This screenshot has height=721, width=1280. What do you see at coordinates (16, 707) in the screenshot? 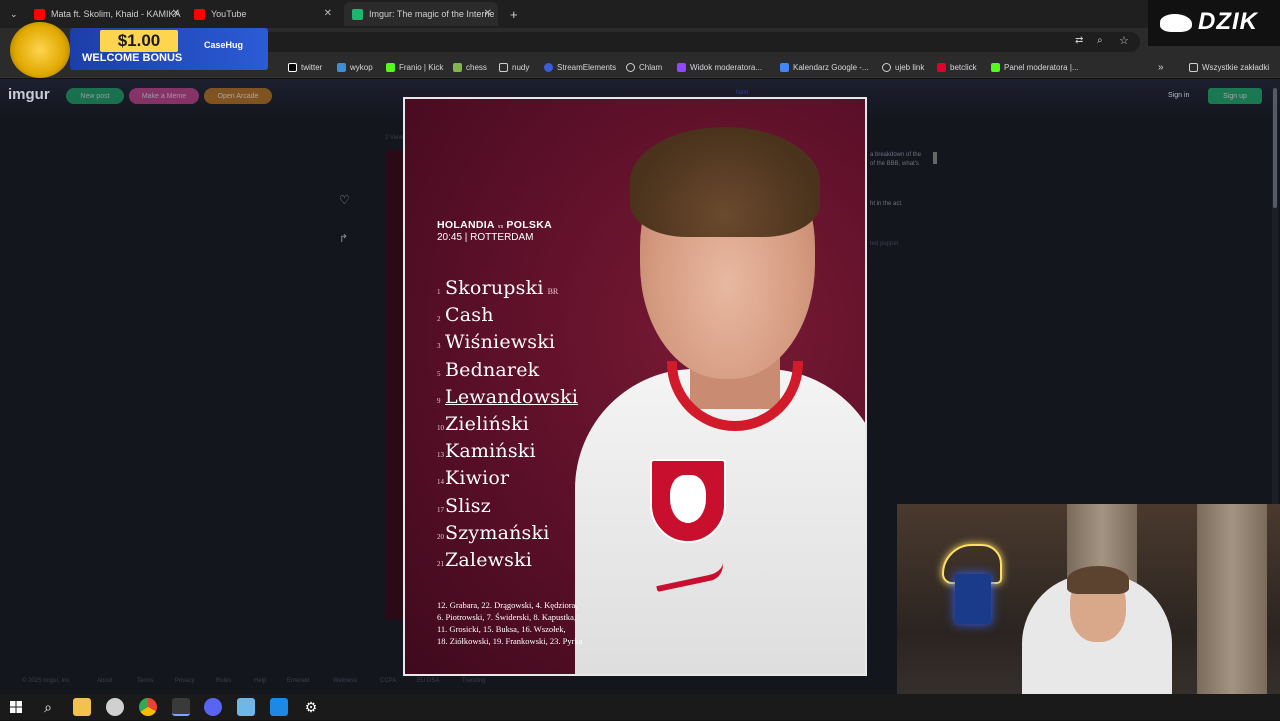
I see `windows-start-icon` at bounding box center [16, 707].